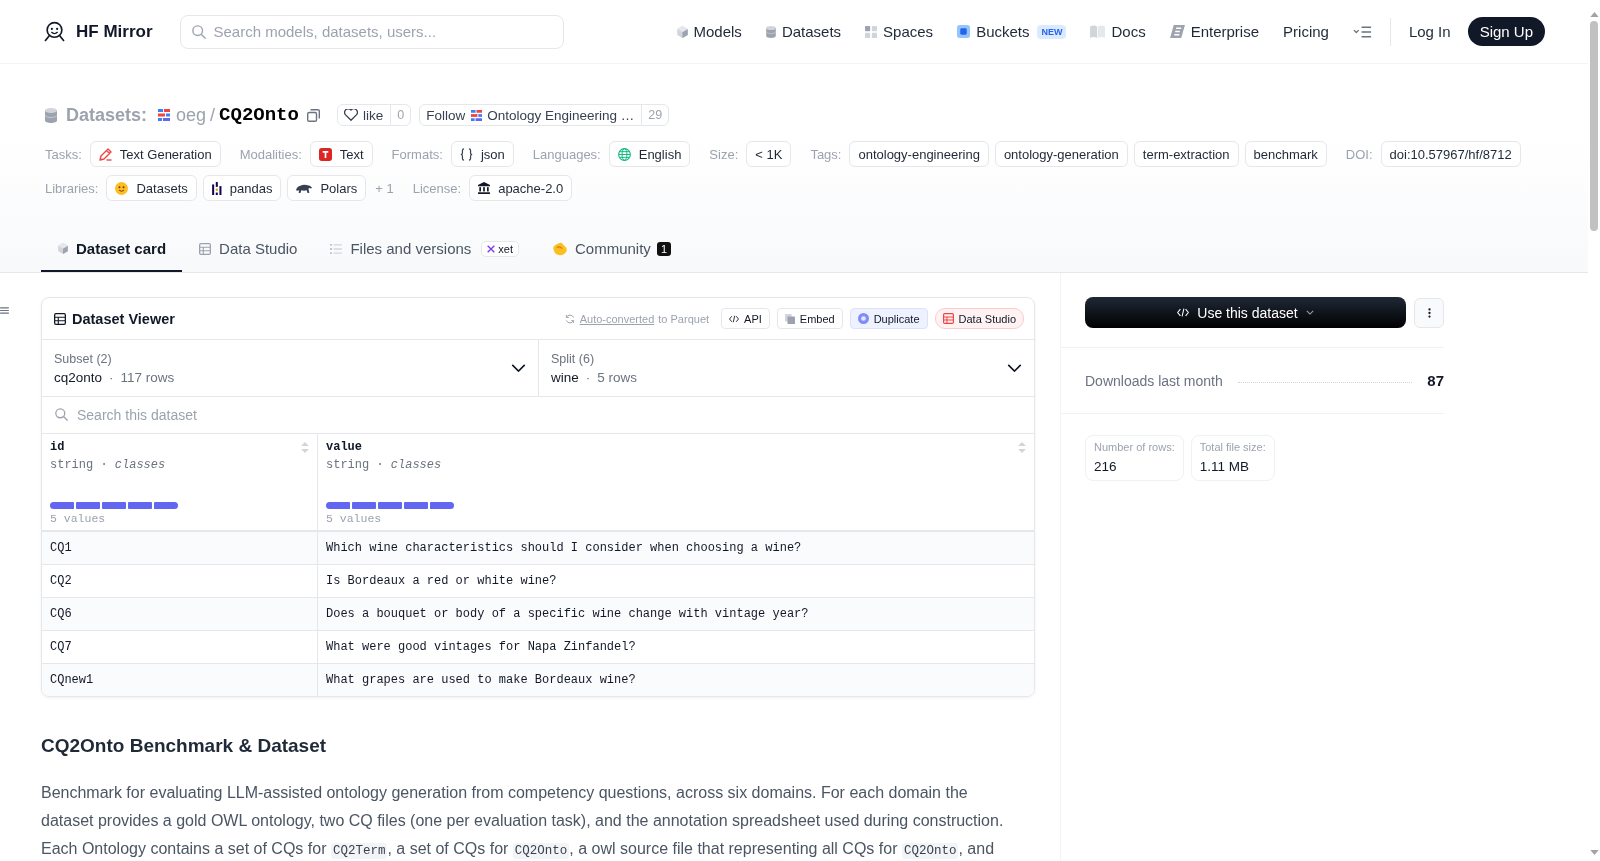  What do you see at coordinates (384, 465) in the screenshot?
I see `column-type: string · classes` at bounding box center [384, 465].